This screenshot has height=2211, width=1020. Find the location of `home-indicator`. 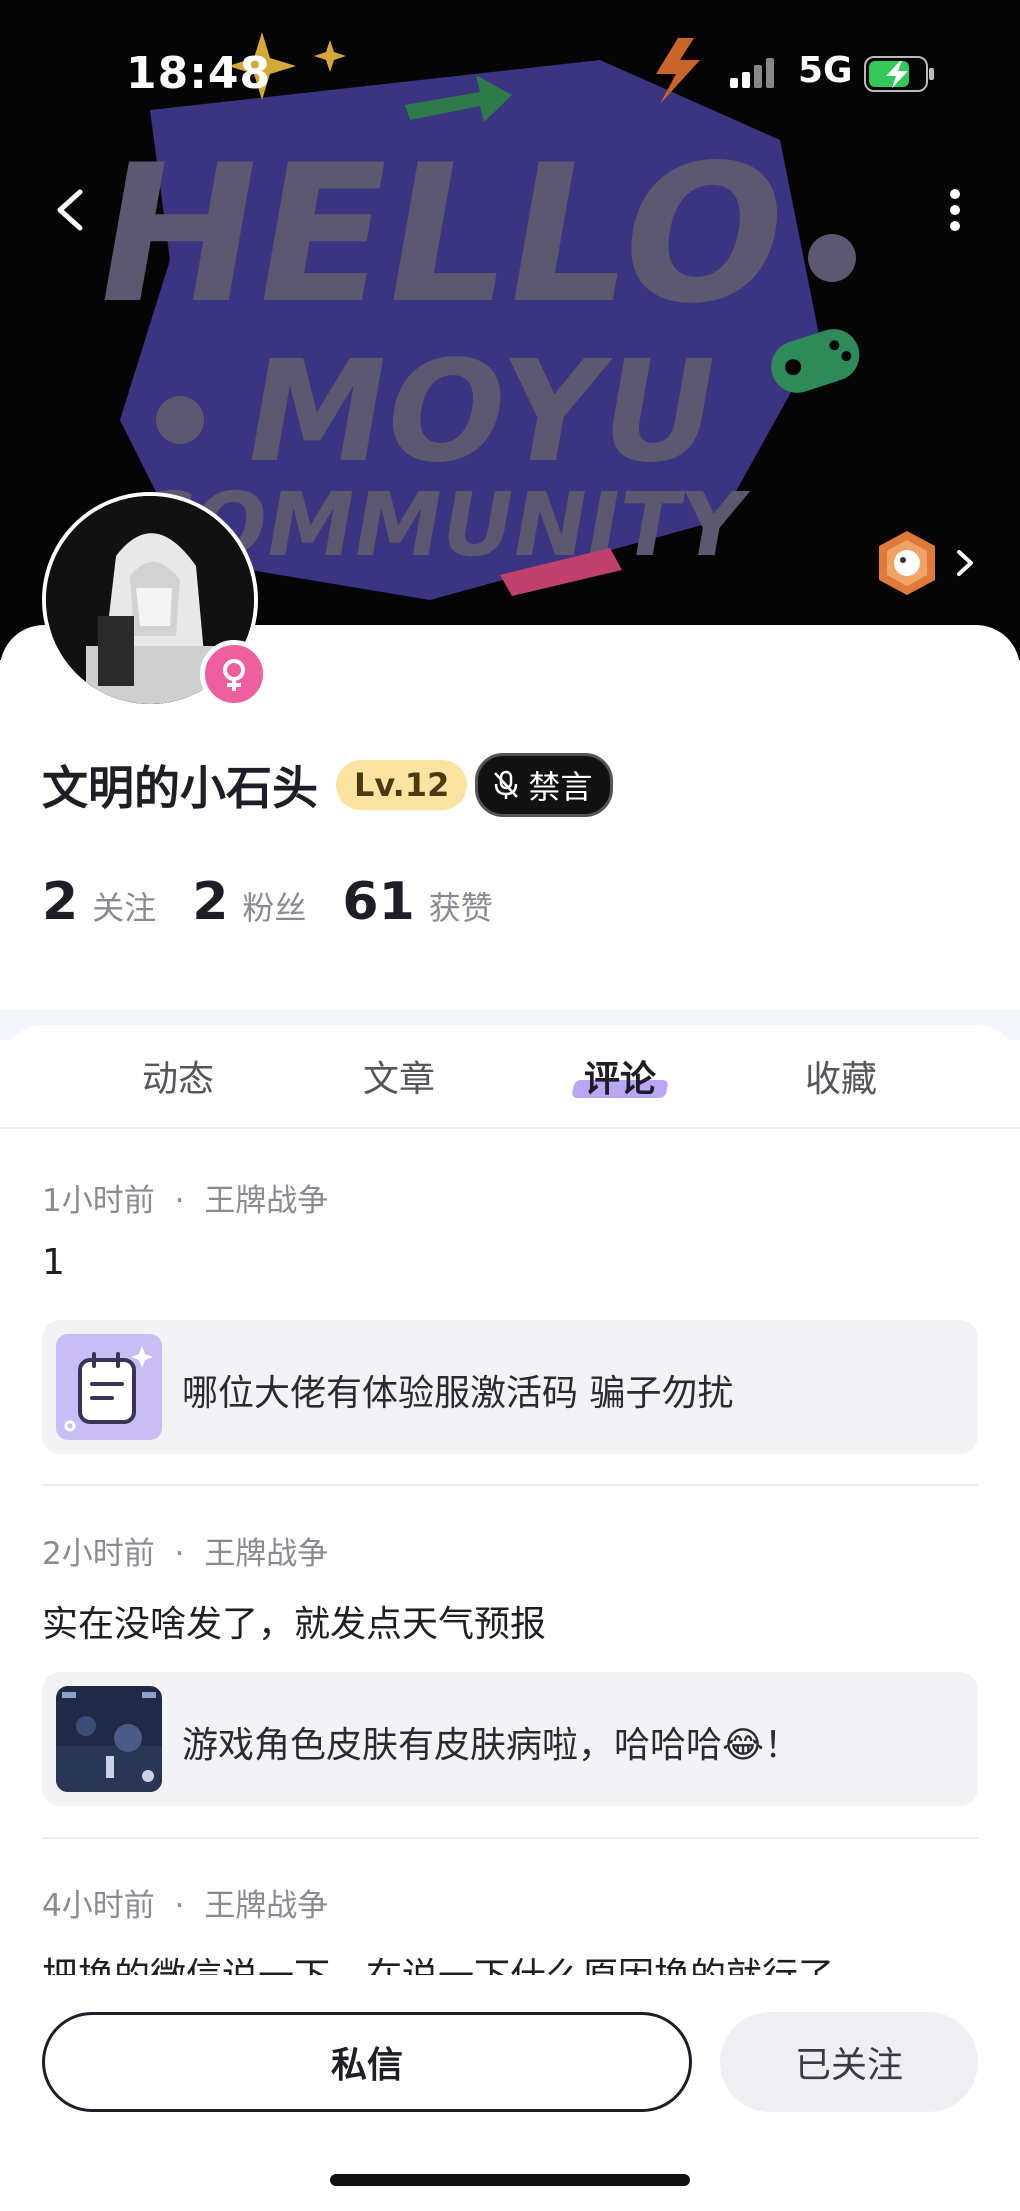

home-indicator is located at coordinates (510, 2180).